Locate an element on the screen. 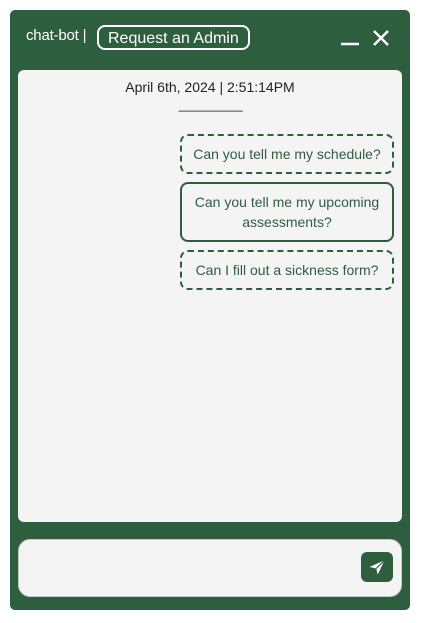 Image resolution: width=421 pixels, height=623 pixels. composer is located at coordinates (210, 568).